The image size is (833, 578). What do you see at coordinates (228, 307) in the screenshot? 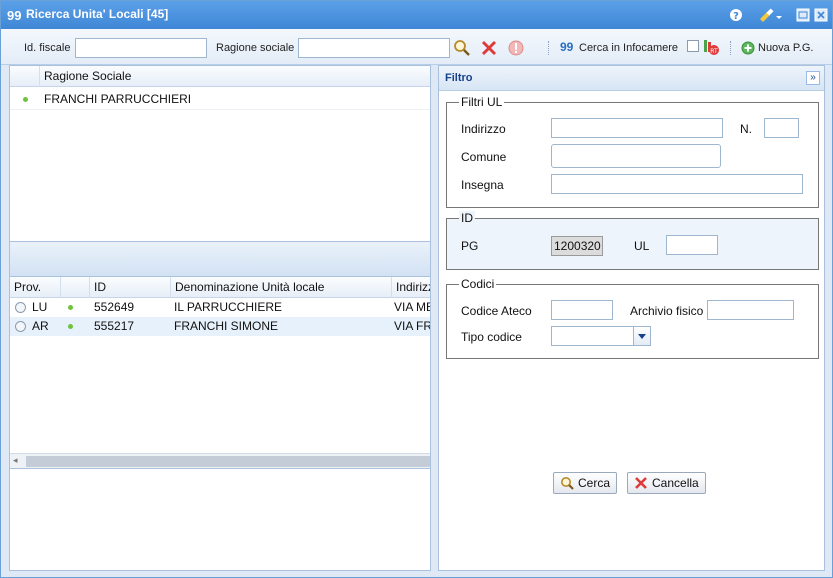
I see `row-denominazione: IL PARRUCCHIERE` at bounding box center [228, 307].